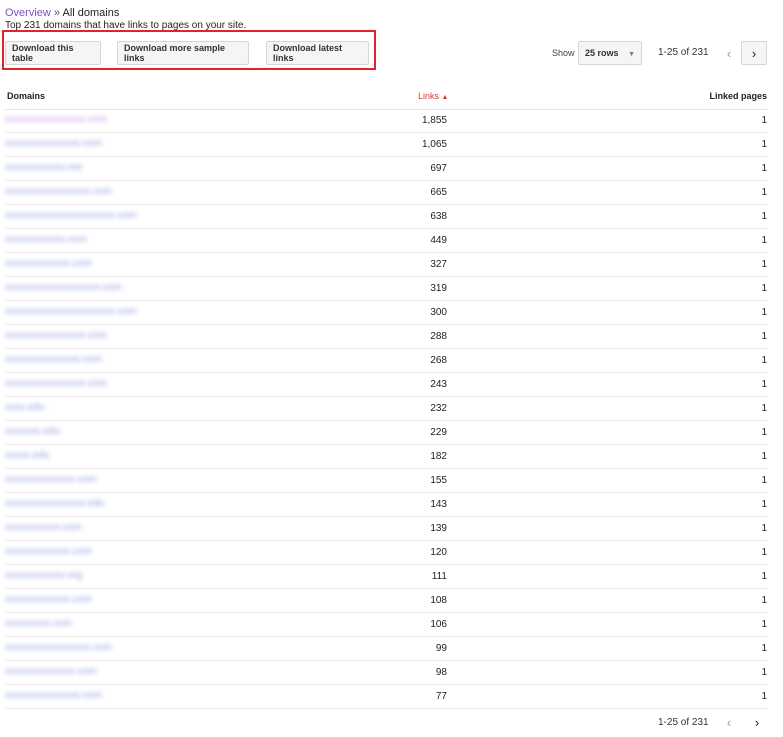 The image size is (783, 737). I want to click on breadcrumb: Overview » All domains, so click(62, 13).